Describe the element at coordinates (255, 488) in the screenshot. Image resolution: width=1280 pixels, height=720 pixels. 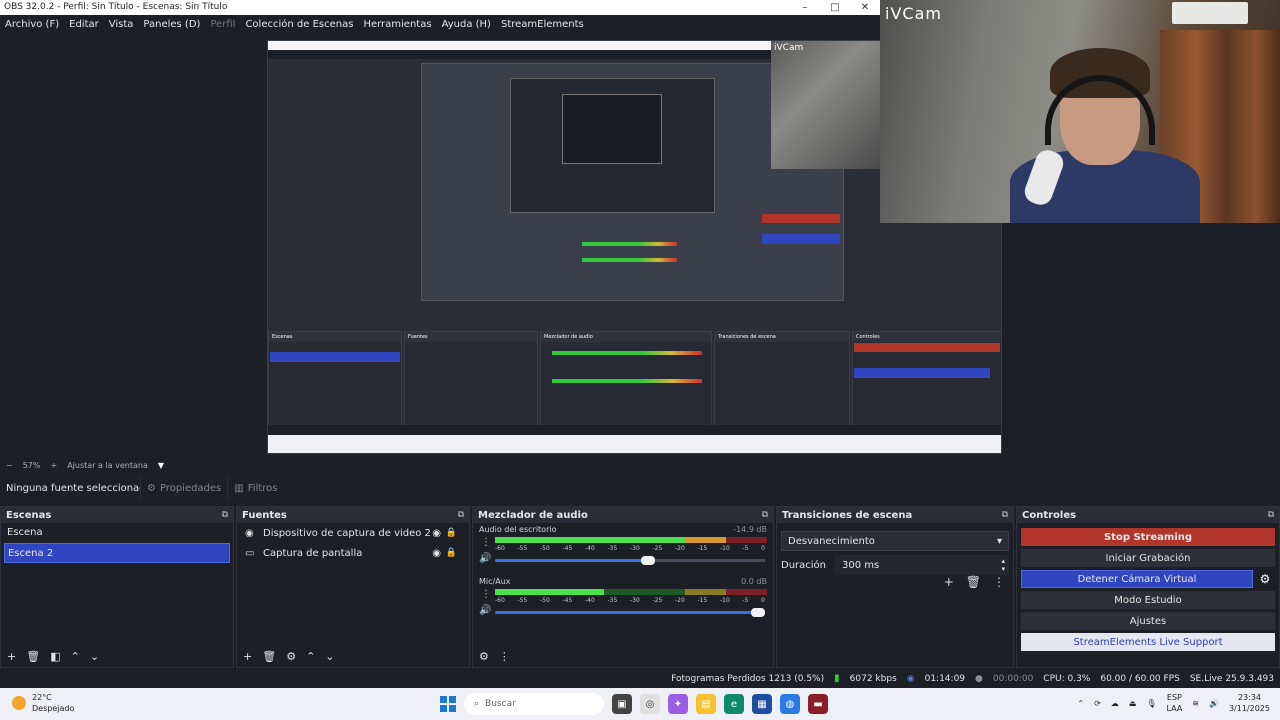
I see `filters-button: ▥ Filtros` at that location.